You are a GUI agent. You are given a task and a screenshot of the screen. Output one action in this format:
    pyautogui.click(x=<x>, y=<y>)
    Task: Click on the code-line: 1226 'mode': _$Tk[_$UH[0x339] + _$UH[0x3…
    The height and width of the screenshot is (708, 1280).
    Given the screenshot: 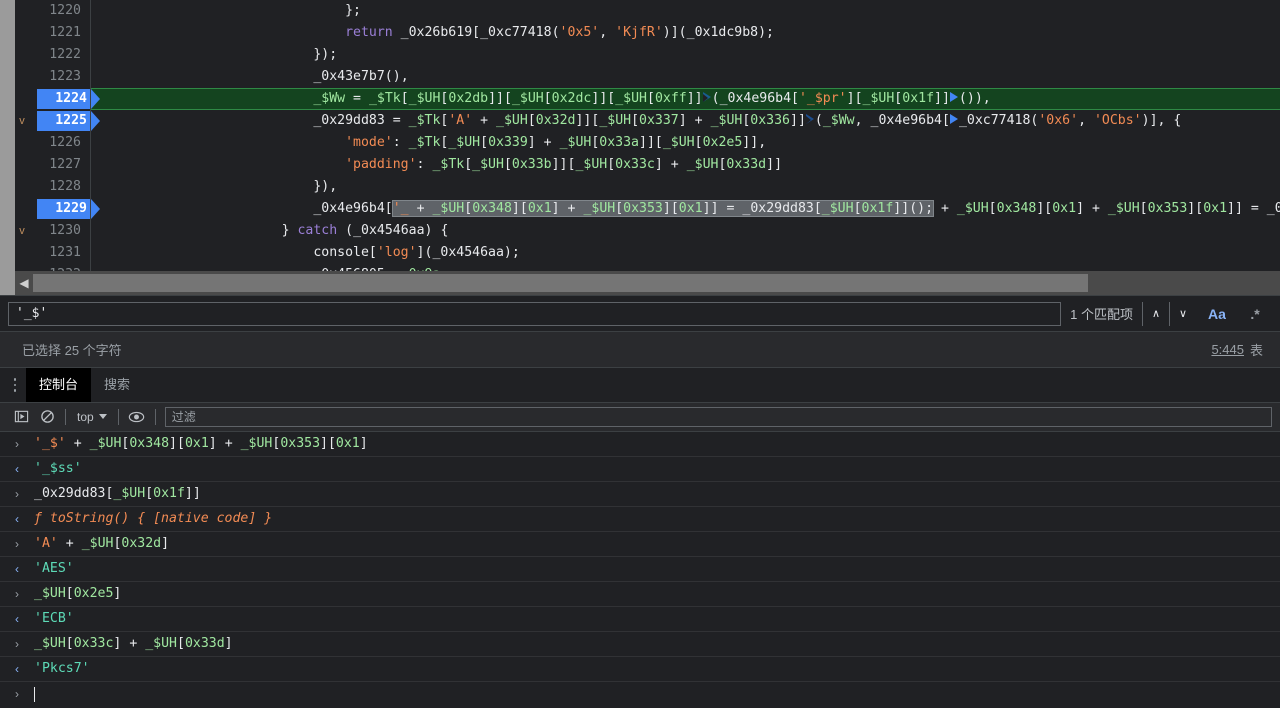 What is the action you would take?
    pyautogui.click(x=654, y=143)
    